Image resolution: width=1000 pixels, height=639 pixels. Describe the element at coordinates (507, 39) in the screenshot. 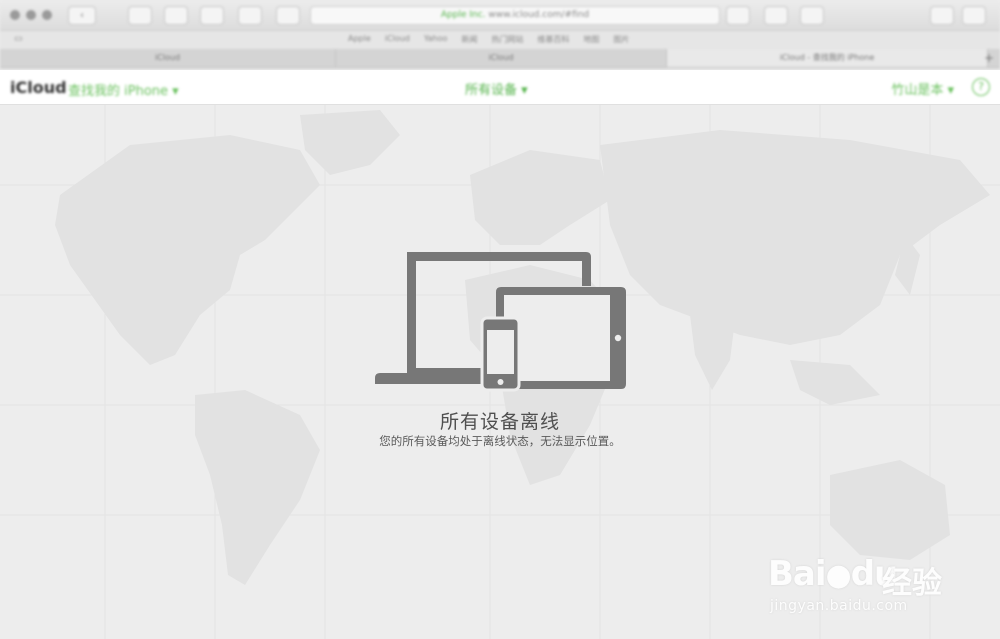

I see `bookmark-item: 热门网站` at that location.